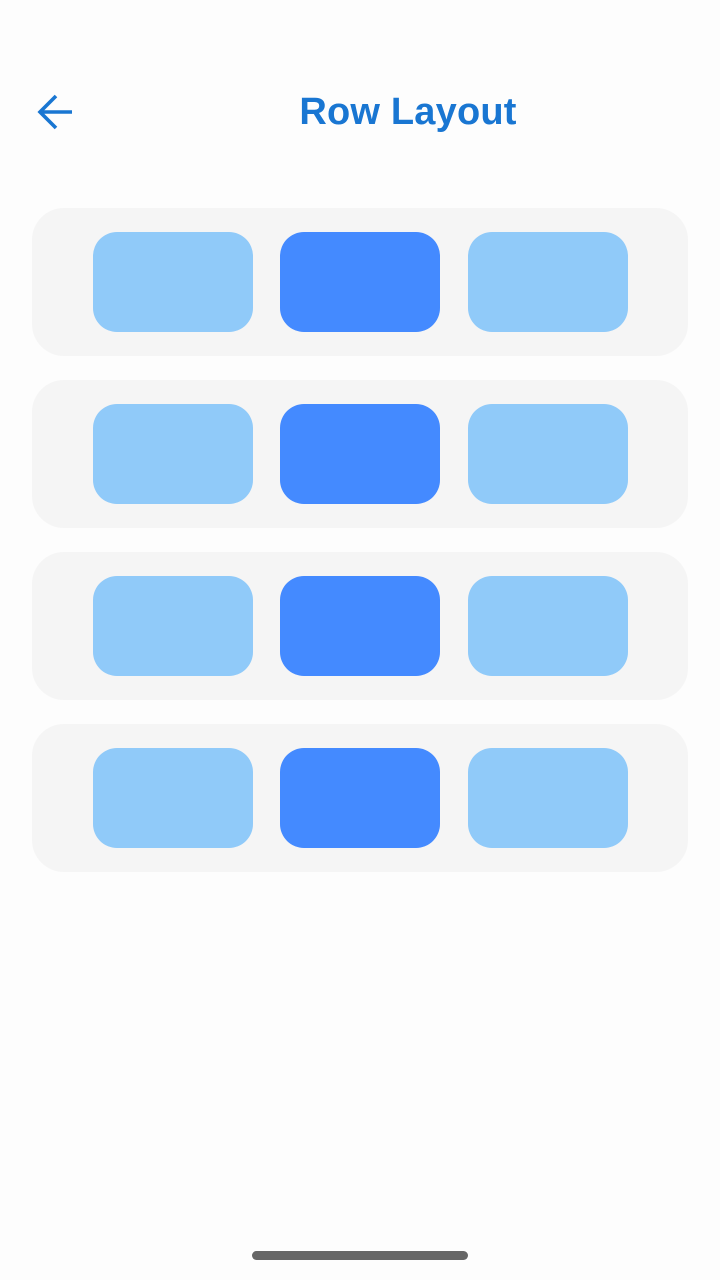 The height and width of the screenshot is (1280, 720). I want to click on home-indicator, so click(360, 1255).